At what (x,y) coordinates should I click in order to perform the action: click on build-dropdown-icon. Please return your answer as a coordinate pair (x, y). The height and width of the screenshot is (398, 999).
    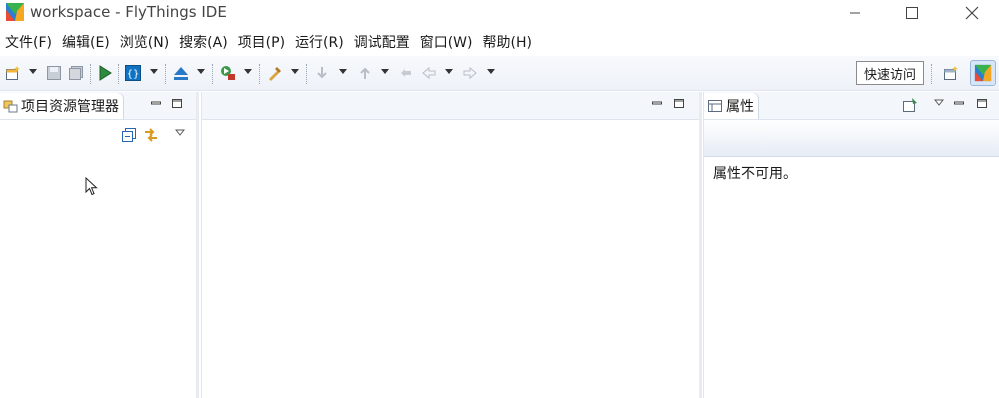
    Looking at the image, I should click on (201, 71).